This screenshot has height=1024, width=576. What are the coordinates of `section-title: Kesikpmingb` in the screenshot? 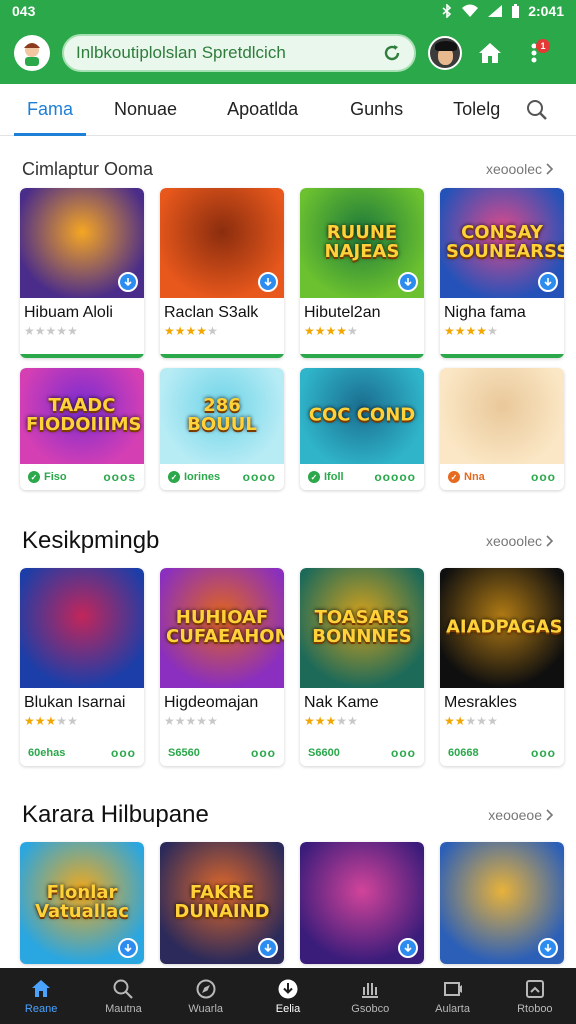 It's located at (91, 540).